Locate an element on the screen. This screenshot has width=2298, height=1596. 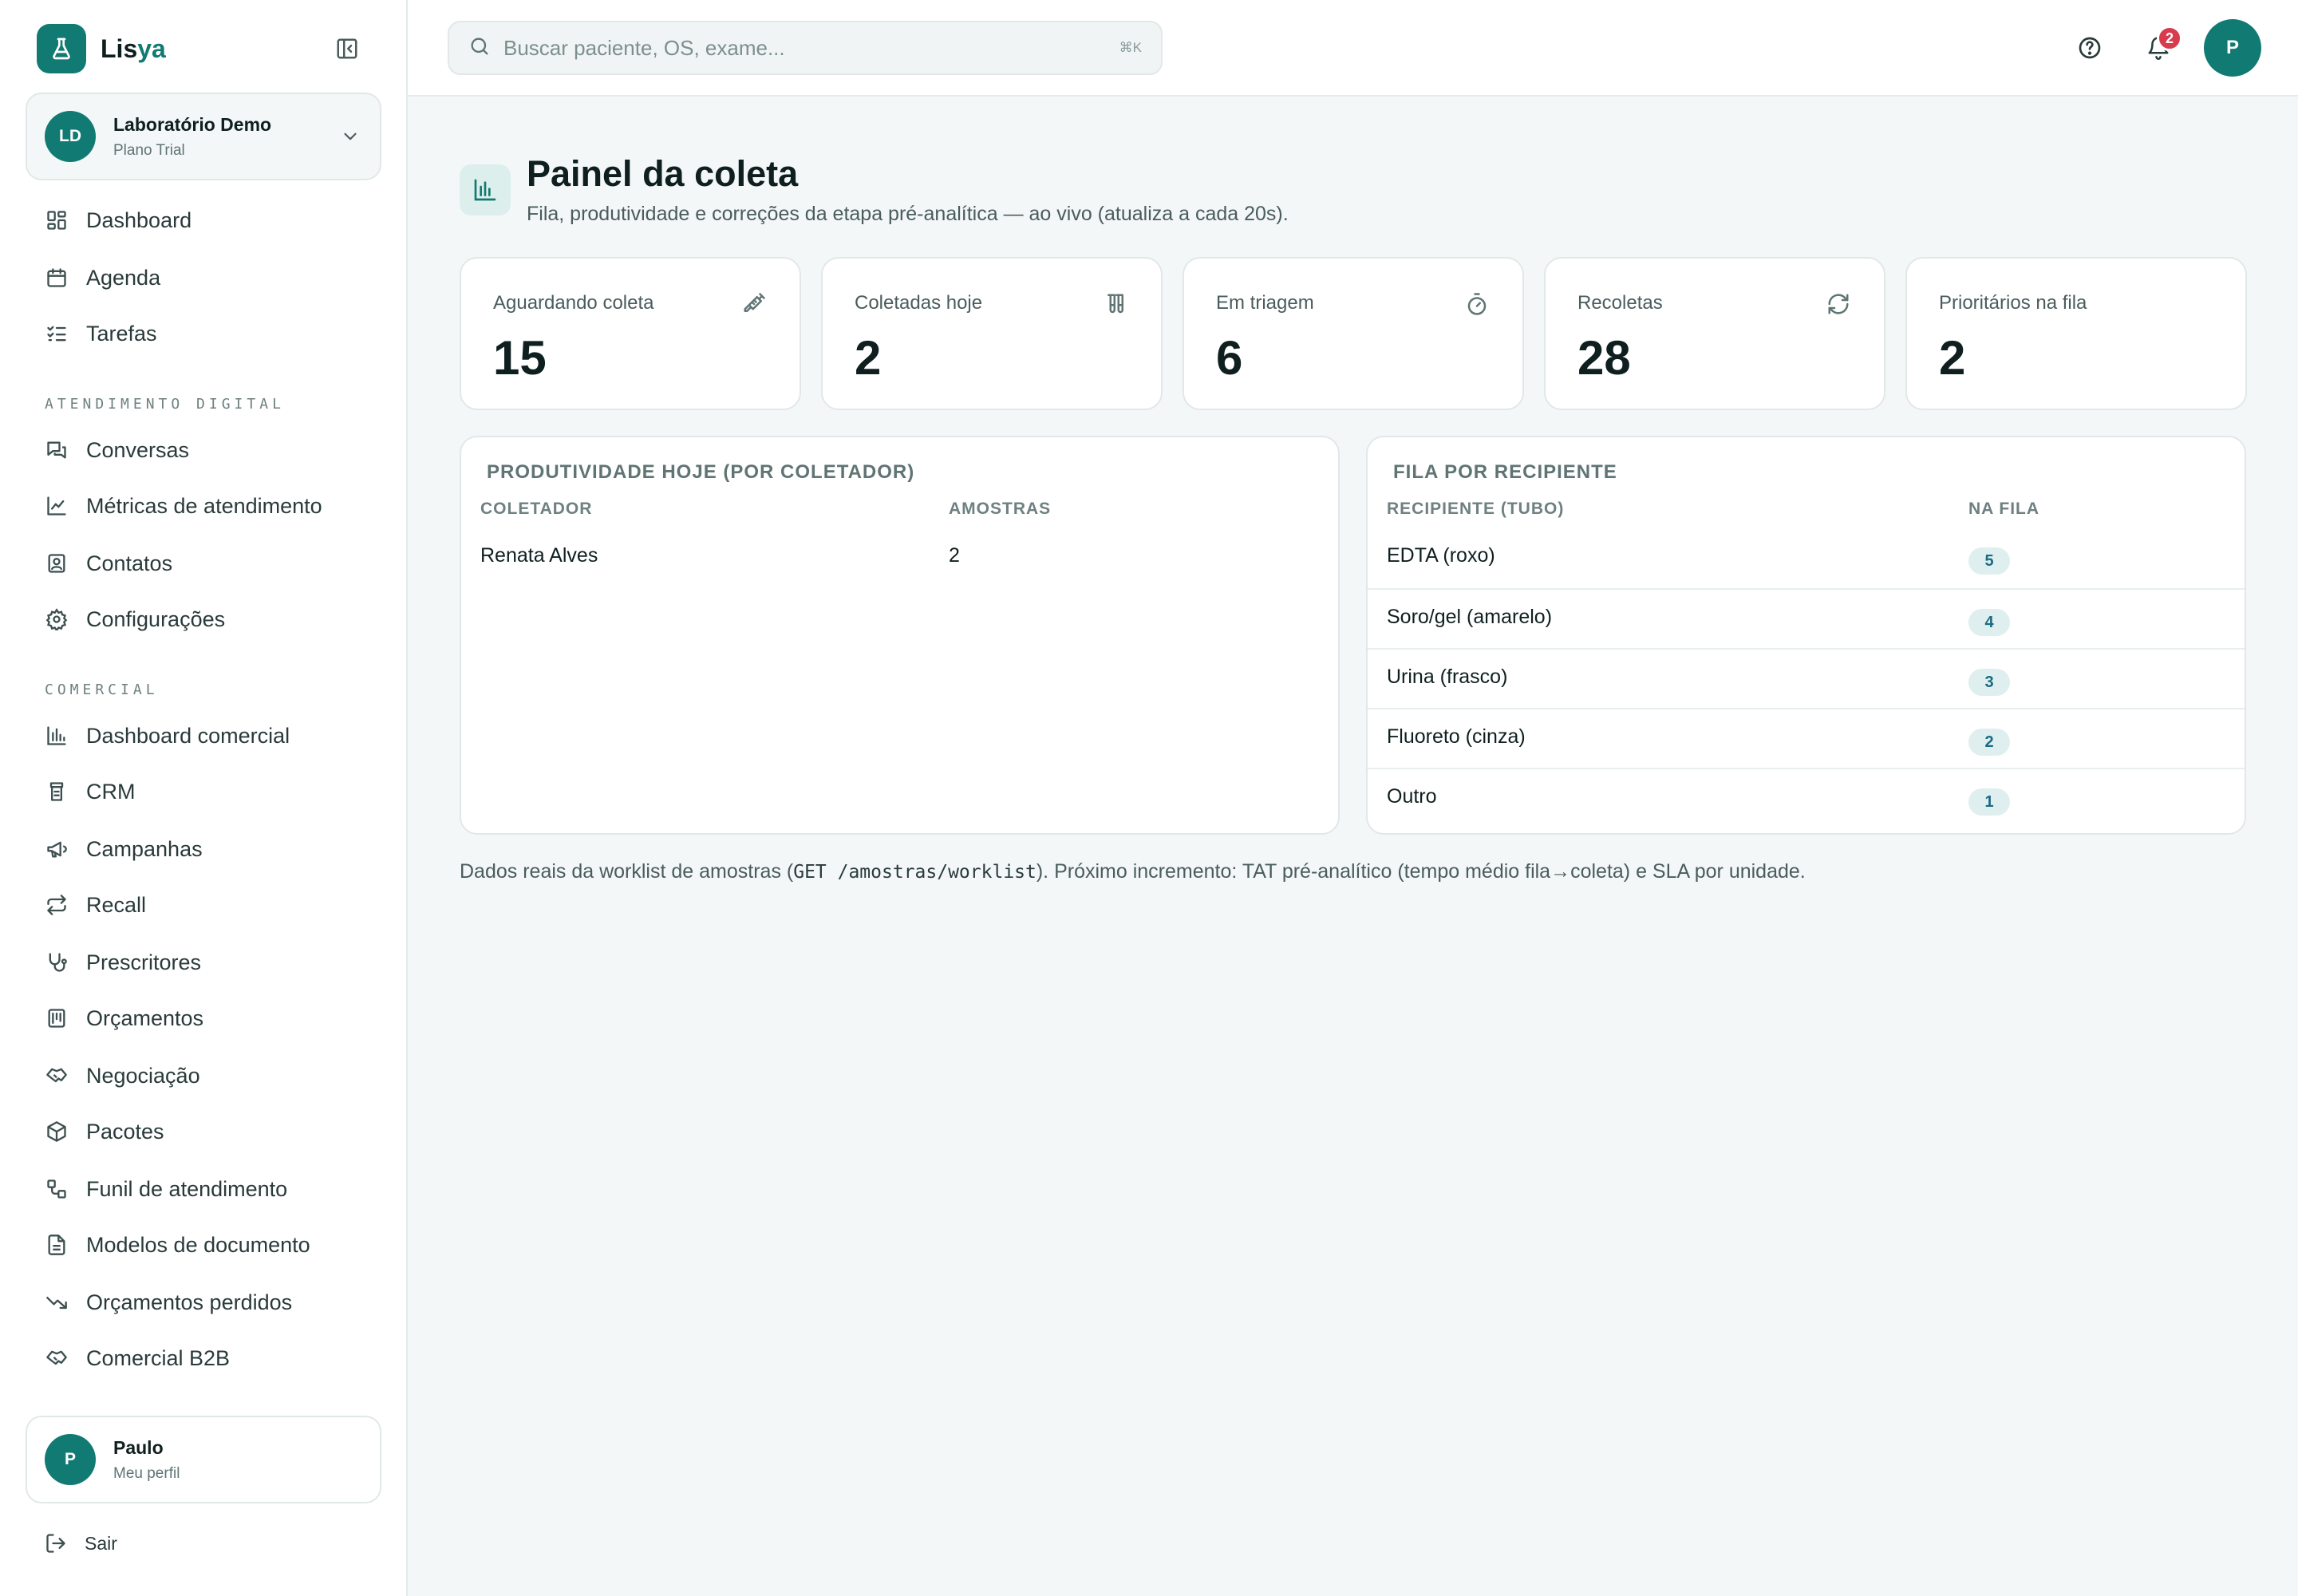
user-avatar-button: P is located at coordinates (2232, 48).